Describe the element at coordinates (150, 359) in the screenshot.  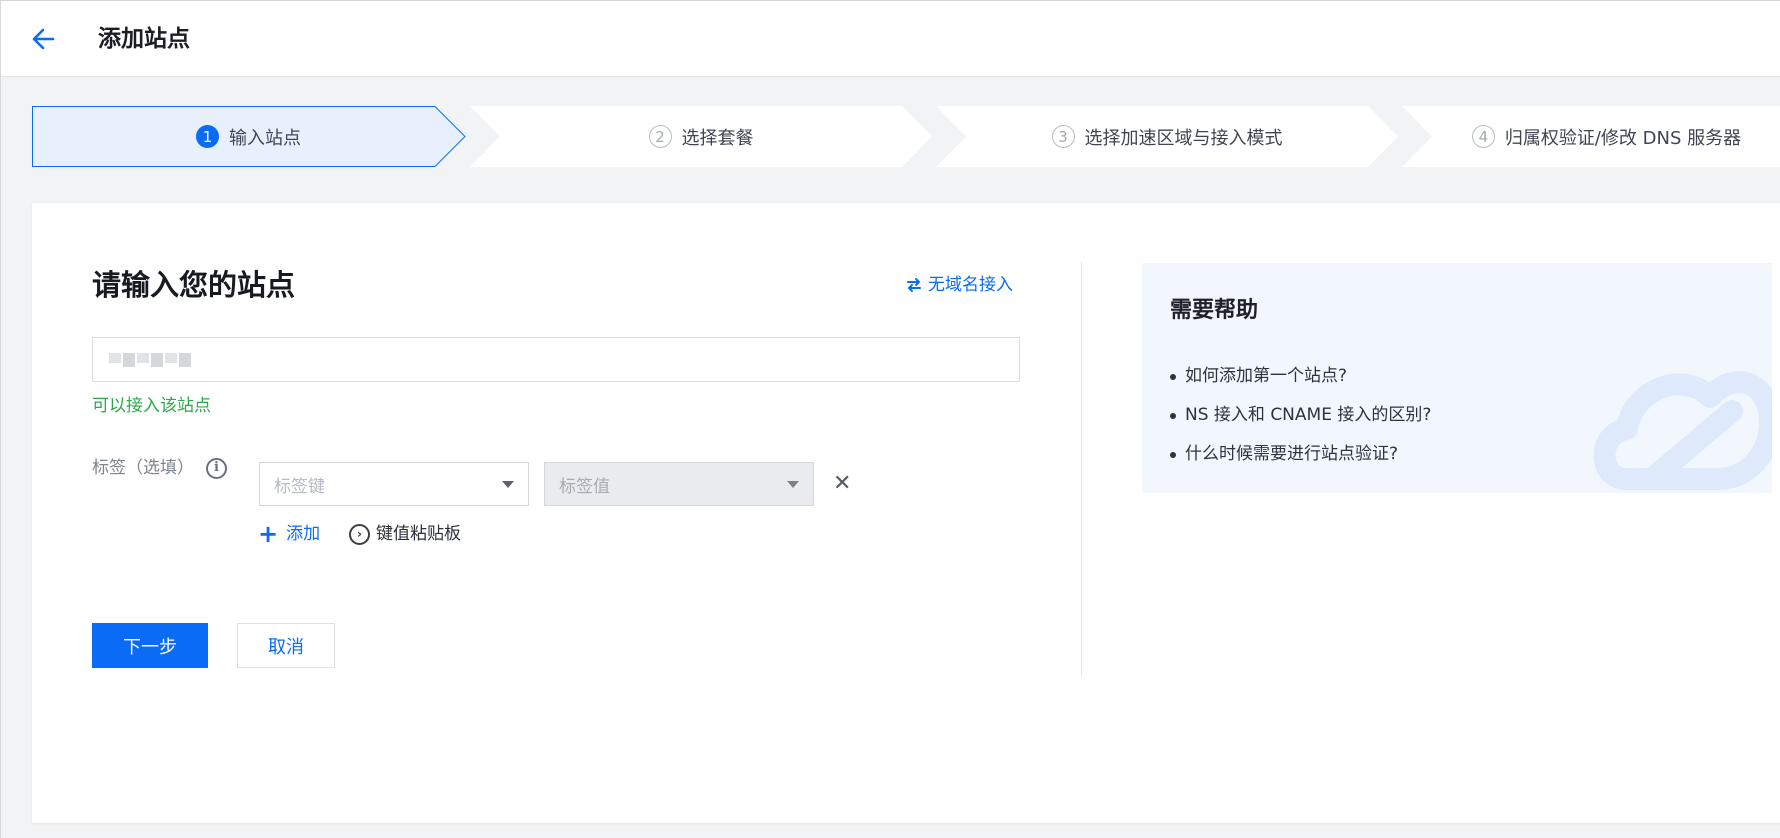
I see `blurred-site-value` at that location.